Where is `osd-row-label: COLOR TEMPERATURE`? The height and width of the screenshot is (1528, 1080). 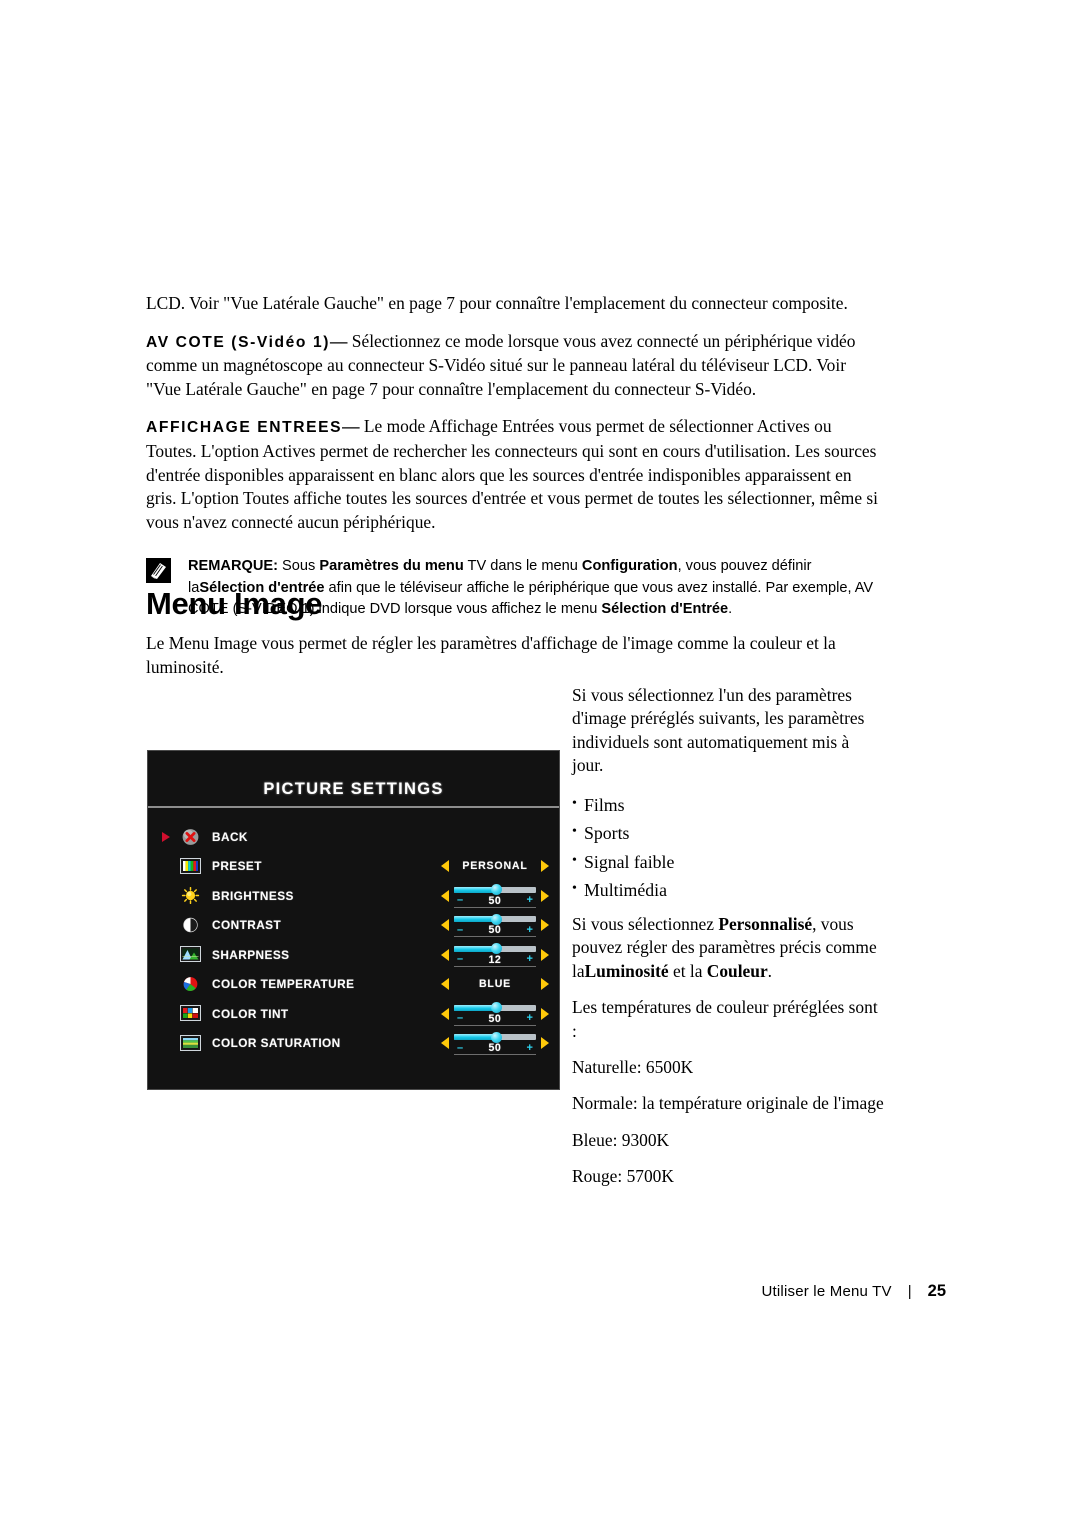
osd-row-label: COLOR TEMPERATURE is located at coordinates (283, 984).